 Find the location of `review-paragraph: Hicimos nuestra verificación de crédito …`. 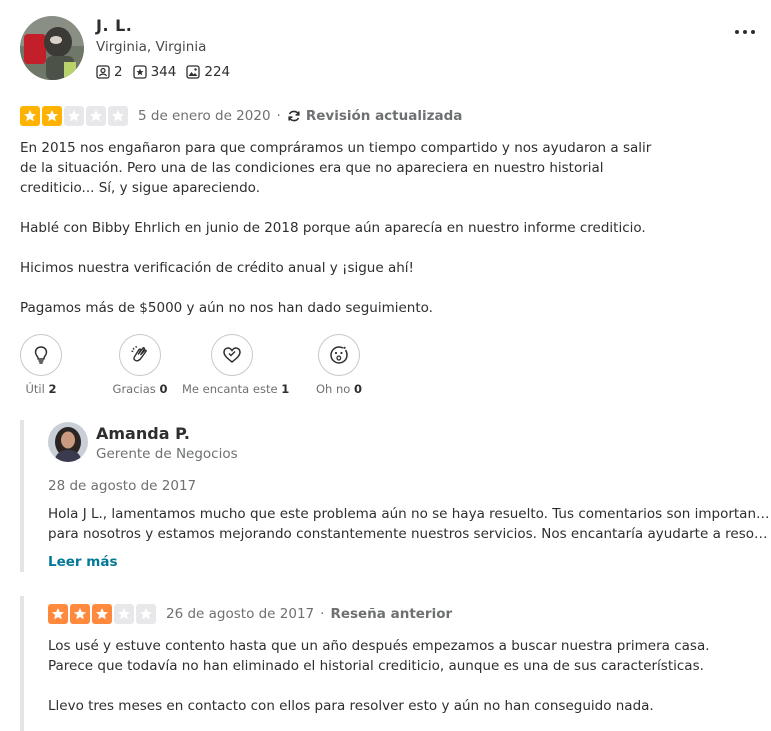

review-paragraph: Hicimos nuestra verificación de crédito … is located at coordinates (217, 268).